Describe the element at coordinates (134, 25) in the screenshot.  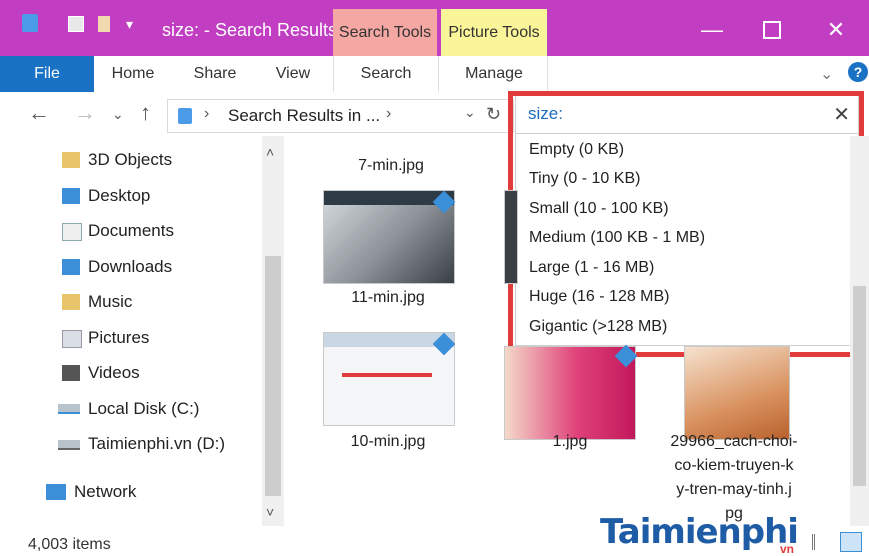
I see `customize-toolbar-icon: ▾` at that location.